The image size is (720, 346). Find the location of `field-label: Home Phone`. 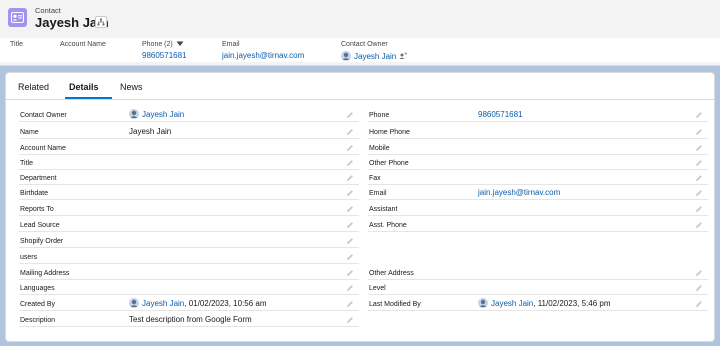

field-label: Home Phone is located at coordinates (389, 132).